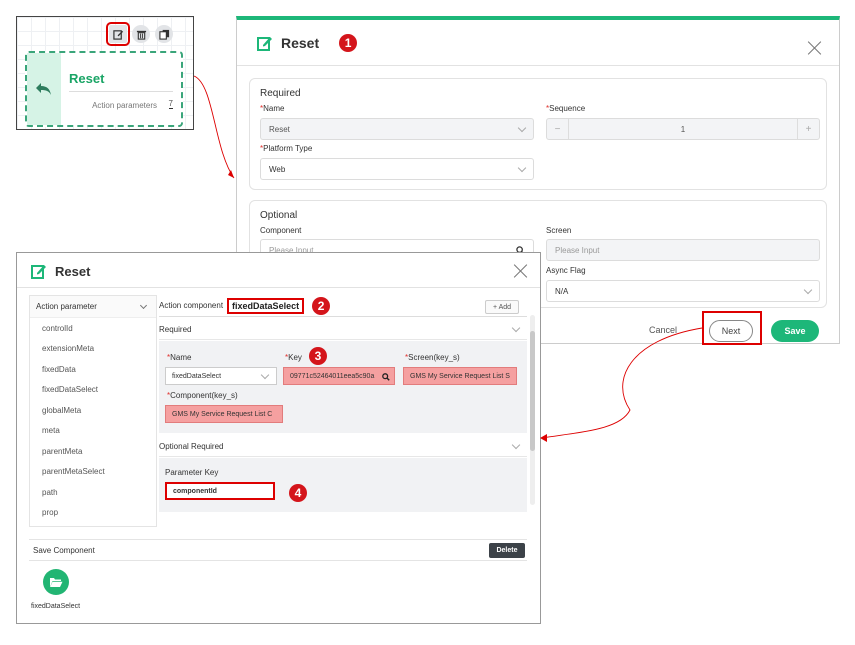 The width and height of the screenshot is (855, 645). I want to click on undo-arrow-icon, so click(43, 89).